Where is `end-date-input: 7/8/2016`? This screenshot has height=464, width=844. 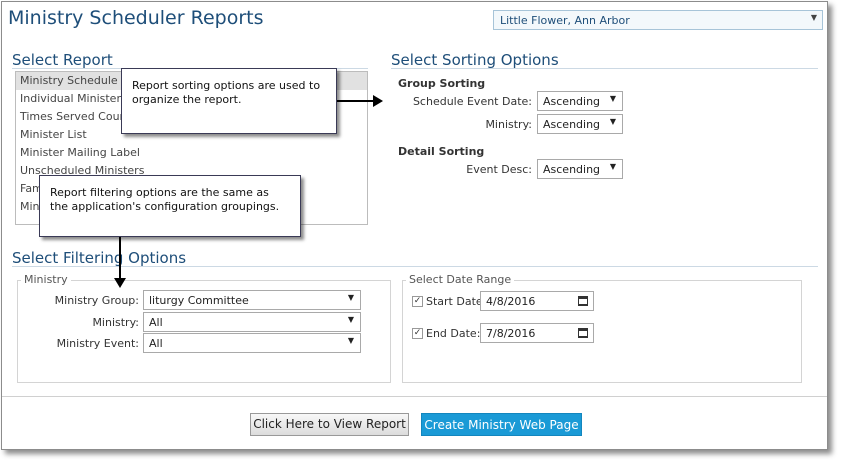
end-date-input: 7/8/2016 is located at coordinates (537, 333).